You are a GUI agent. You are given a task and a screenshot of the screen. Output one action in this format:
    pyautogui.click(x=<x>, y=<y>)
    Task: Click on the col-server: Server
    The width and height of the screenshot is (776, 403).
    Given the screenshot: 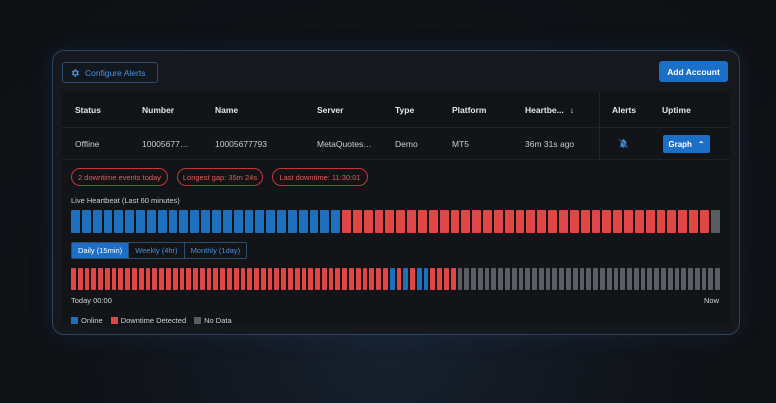 What is the action you would take?
    pyautogui.click(x=330, y=110)
    